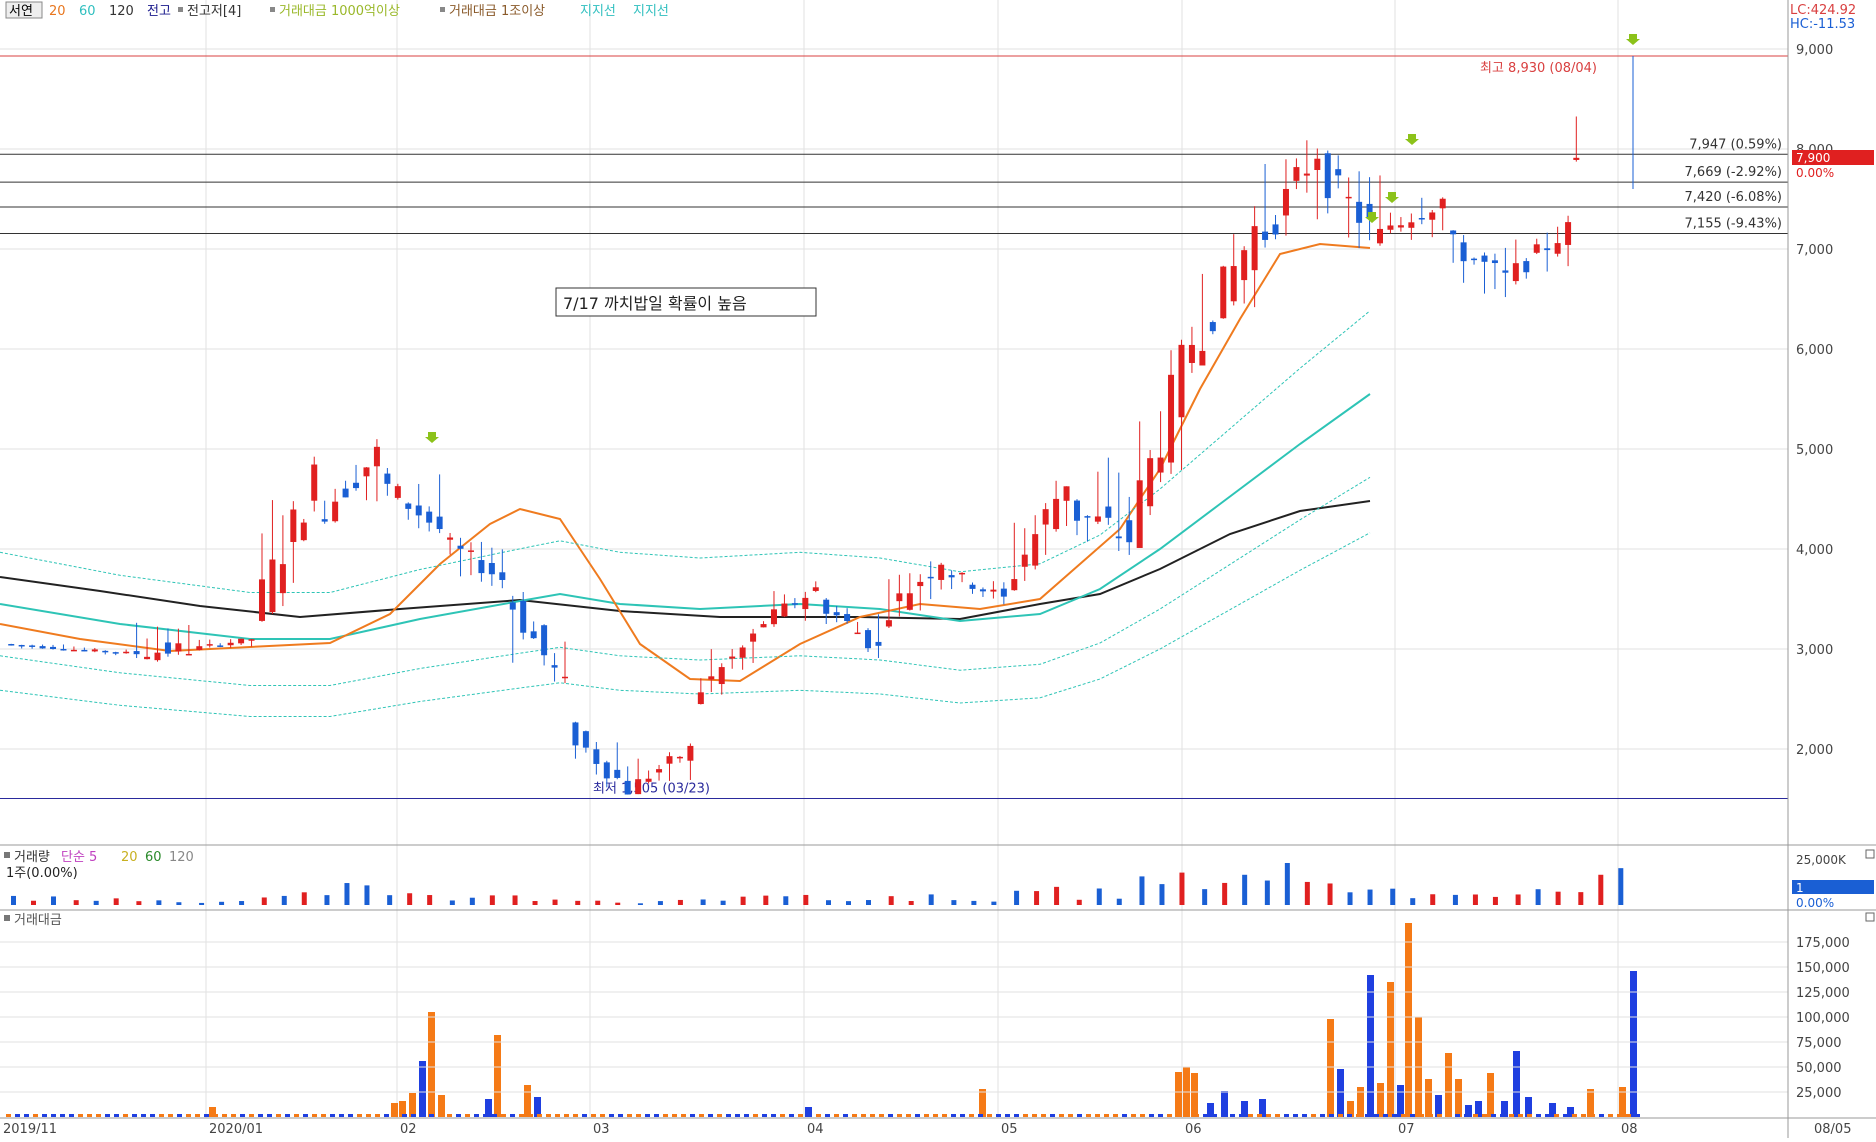 This screenshot has width=1876, height=1142. Describe the element at coordinates (1870, 854) in the screenshot. I see `volume-panel-toggle` at that location.